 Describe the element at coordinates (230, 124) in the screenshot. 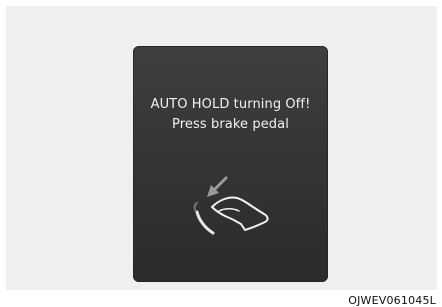

I see `warning-message-line-2: Press brake pedal` at that location.